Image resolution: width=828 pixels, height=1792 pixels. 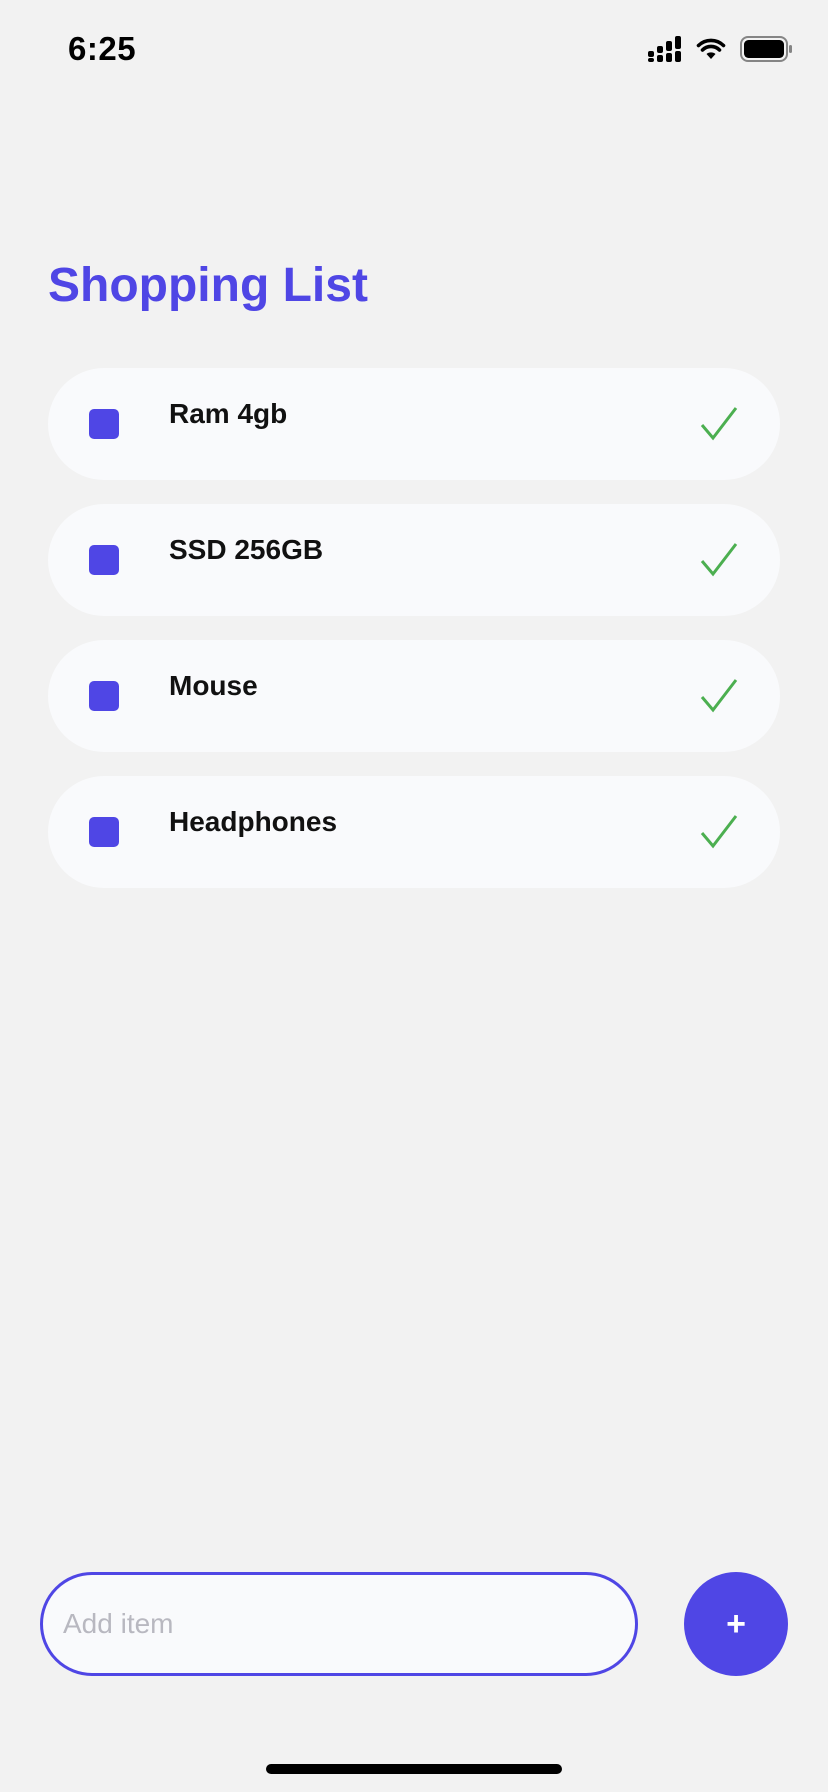 What do you see at coordinates (253, 821) in the screenshot?
I see `item-label: Headphones` at bounding box center [253, 821].